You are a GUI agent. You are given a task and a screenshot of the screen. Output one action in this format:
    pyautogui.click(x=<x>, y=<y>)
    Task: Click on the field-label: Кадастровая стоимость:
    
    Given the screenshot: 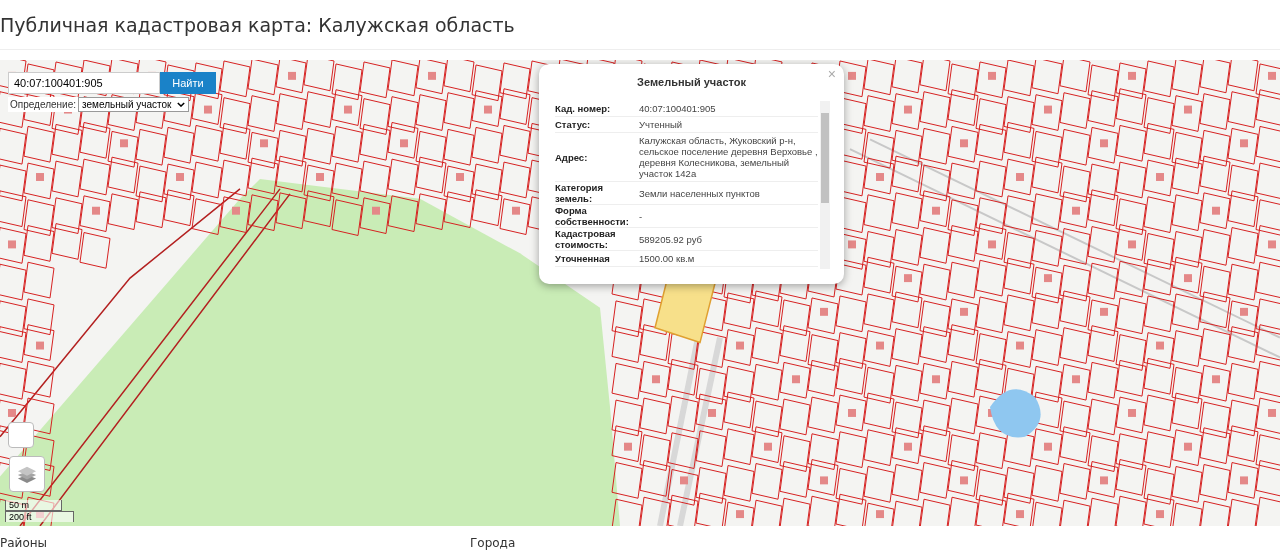 What is the action you would take?
    pyautogui.click(x=586, y=239)
    